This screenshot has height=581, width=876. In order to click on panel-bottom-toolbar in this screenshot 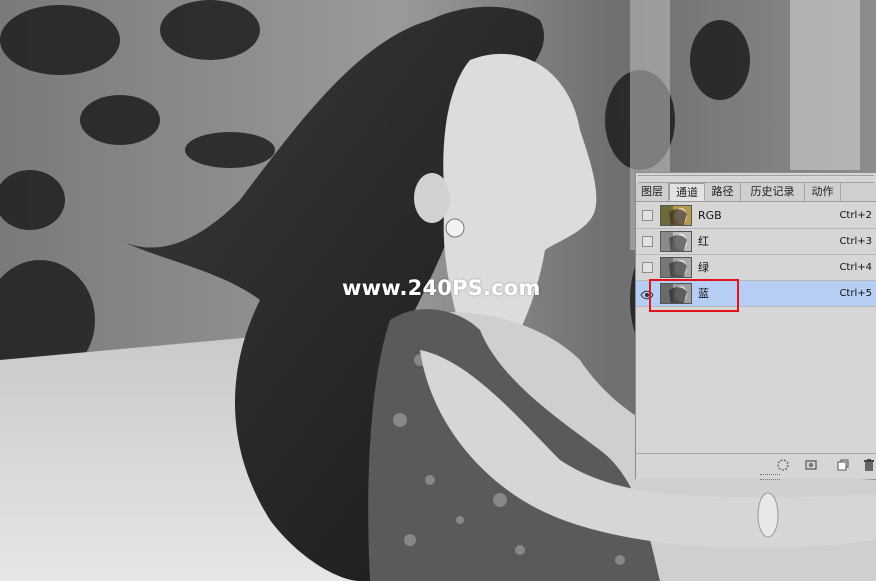, I will do `click(756, 463)`.